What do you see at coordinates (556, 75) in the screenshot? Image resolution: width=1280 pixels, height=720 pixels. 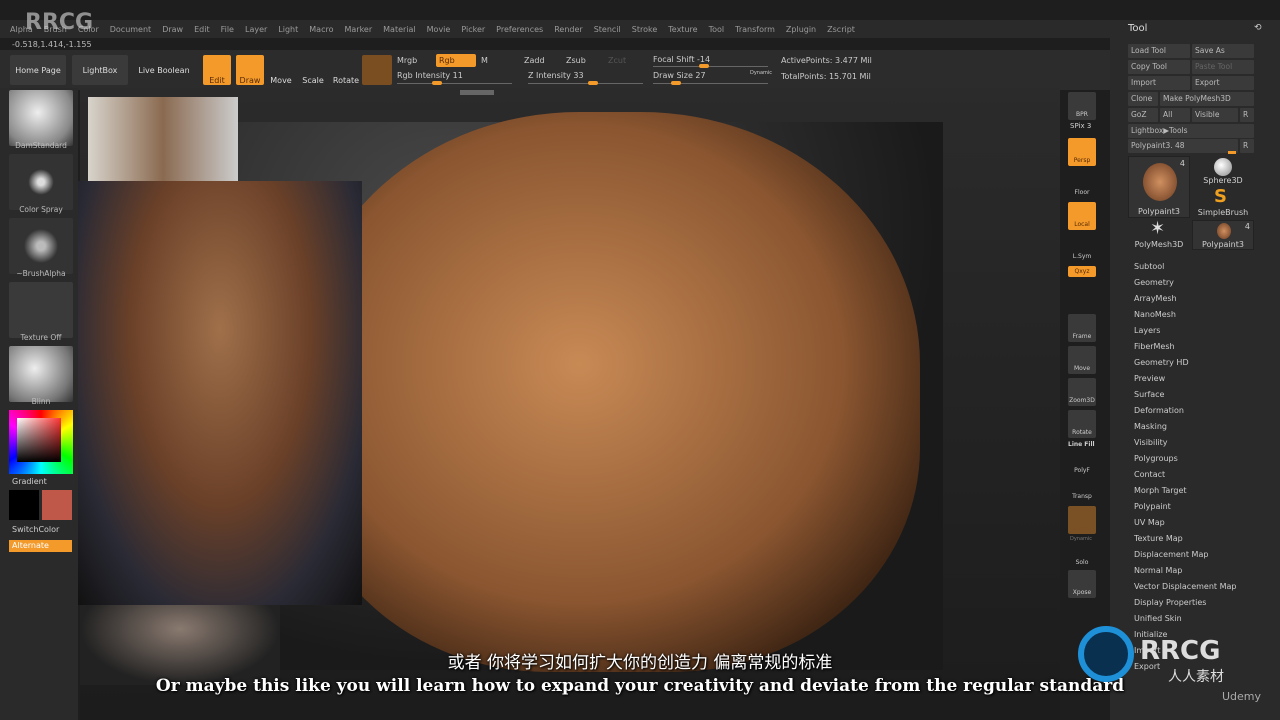 I see `z-intensity-slider: Z Intensity 33` at bounding box center [556, 75].